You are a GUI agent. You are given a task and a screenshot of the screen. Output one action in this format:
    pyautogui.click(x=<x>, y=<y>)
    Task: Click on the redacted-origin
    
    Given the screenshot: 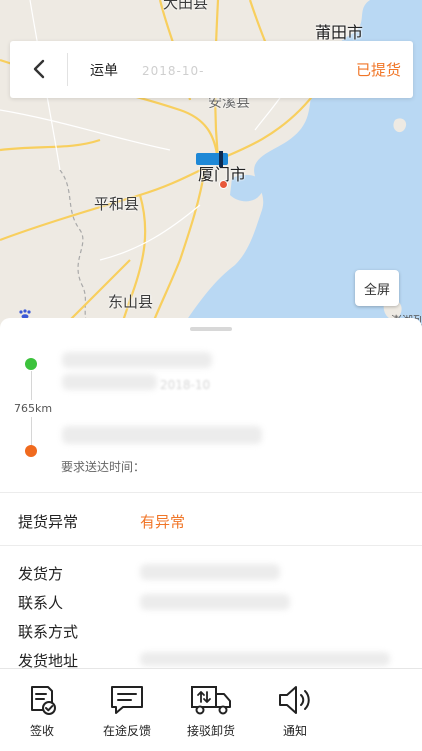 What is the action you would take?
    pyautogui.click(x=137, y=360)
    